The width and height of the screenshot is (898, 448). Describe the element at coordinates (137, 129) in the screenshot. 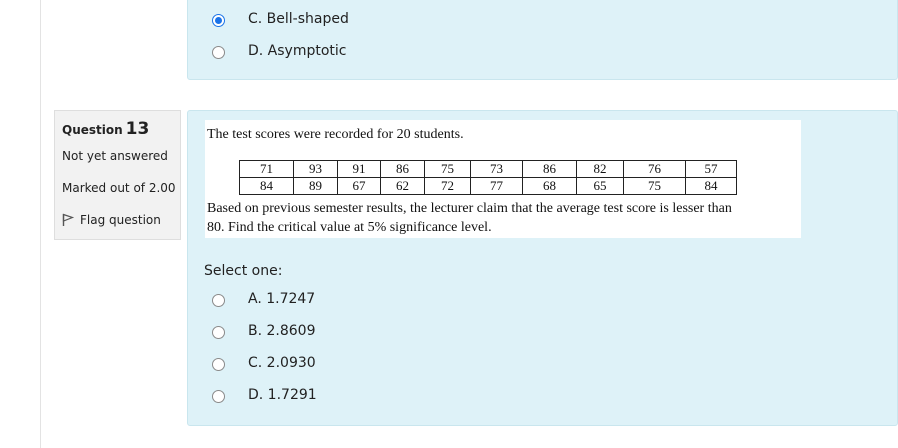

I see `question-number: 13` at that location.